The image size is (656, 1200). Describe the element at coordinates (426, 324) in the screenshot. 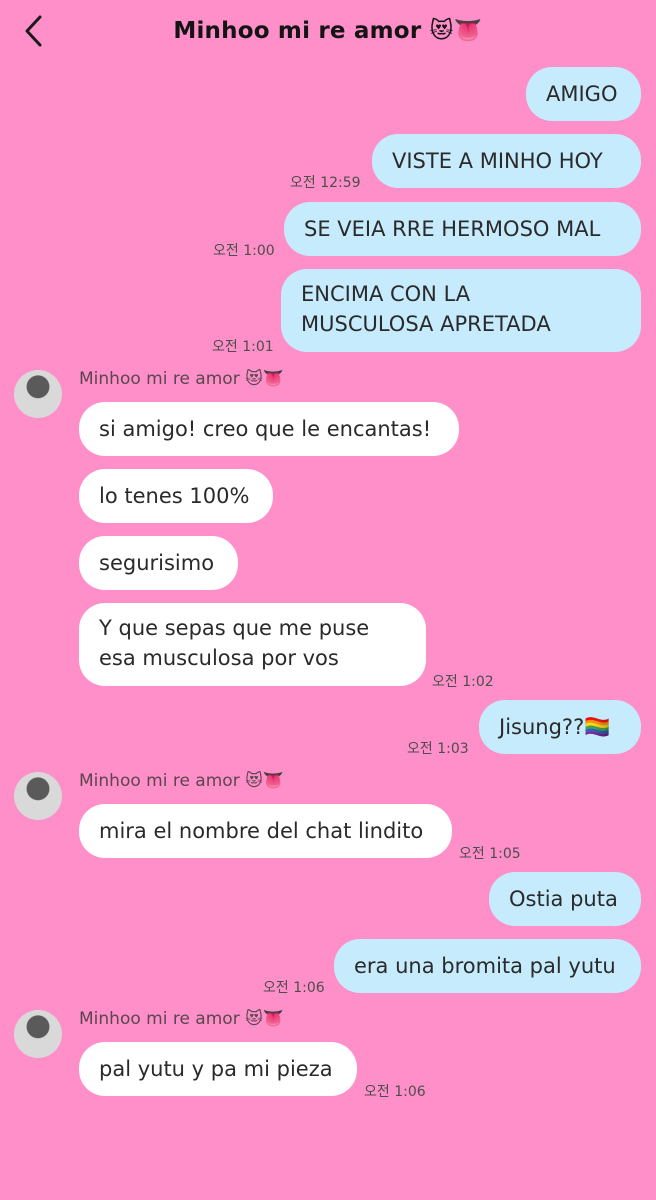

I see `message-line: MUSCULOSA APRETADA` at that location.